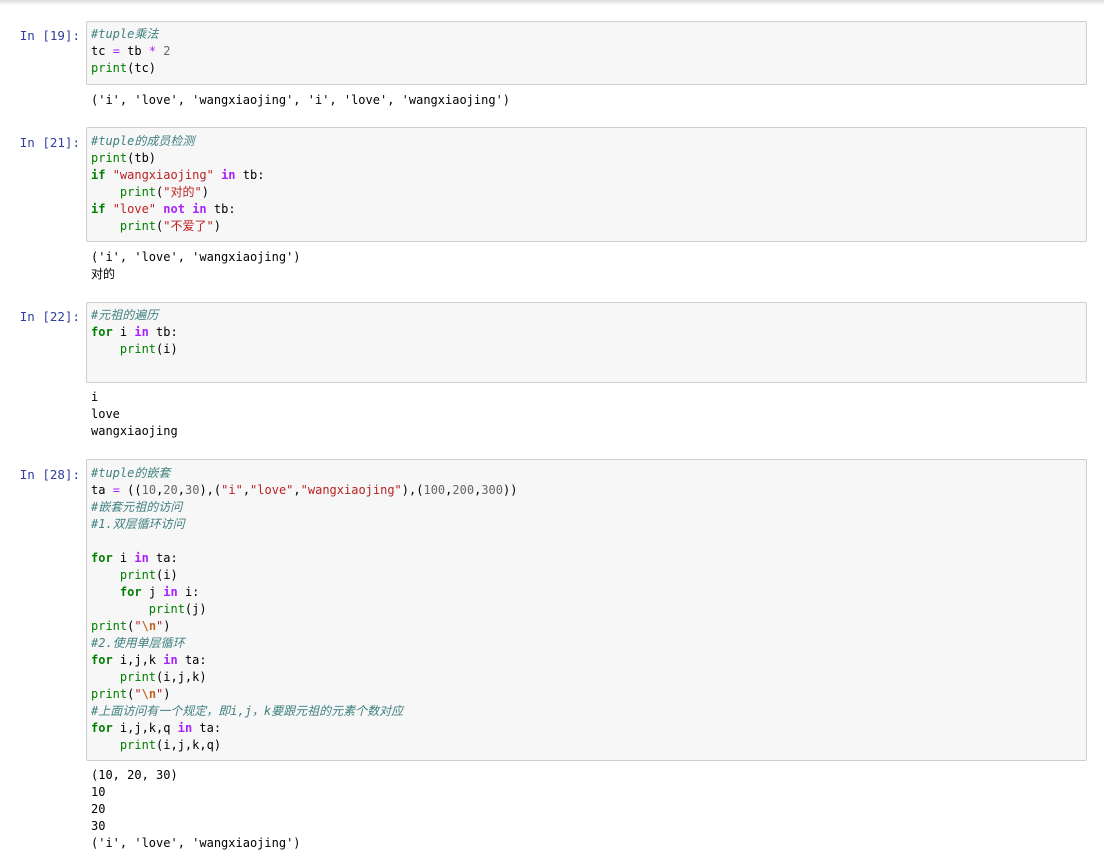 The height and width of the screenshot is (853, 1104). What do you see at coordinates (188, 226) in the screenshot?
I see `code-token: "不爱了"` at bounding box center [188, 226].